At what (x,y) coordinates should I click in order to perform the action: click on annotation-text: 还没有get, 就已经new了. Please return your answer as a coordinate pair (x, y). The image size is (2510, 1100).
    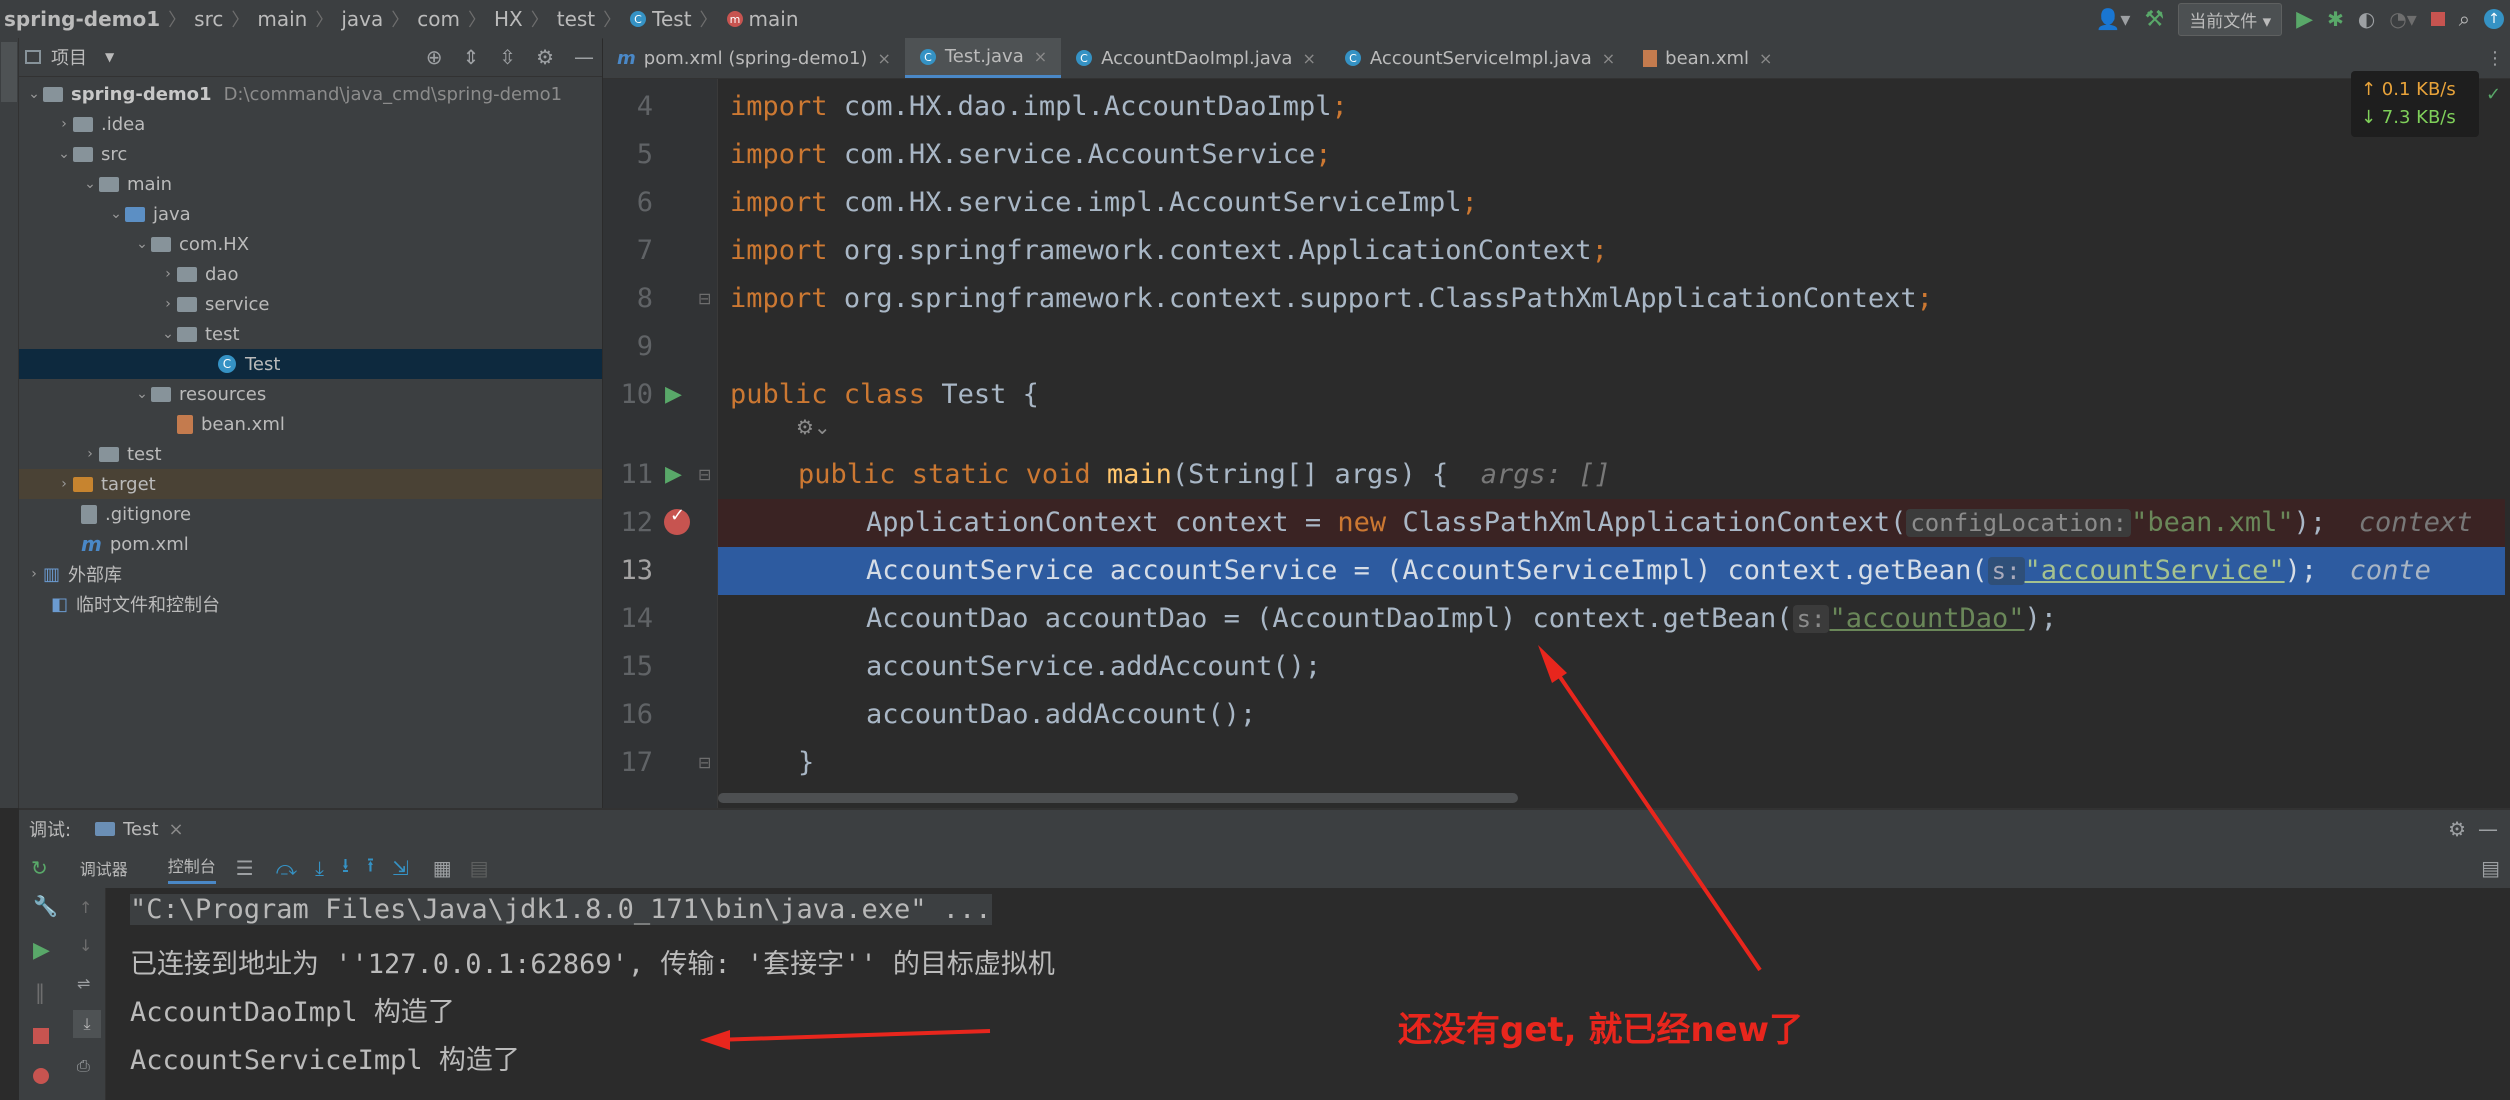
    Looking at the image, I should click on (1601, 1030).